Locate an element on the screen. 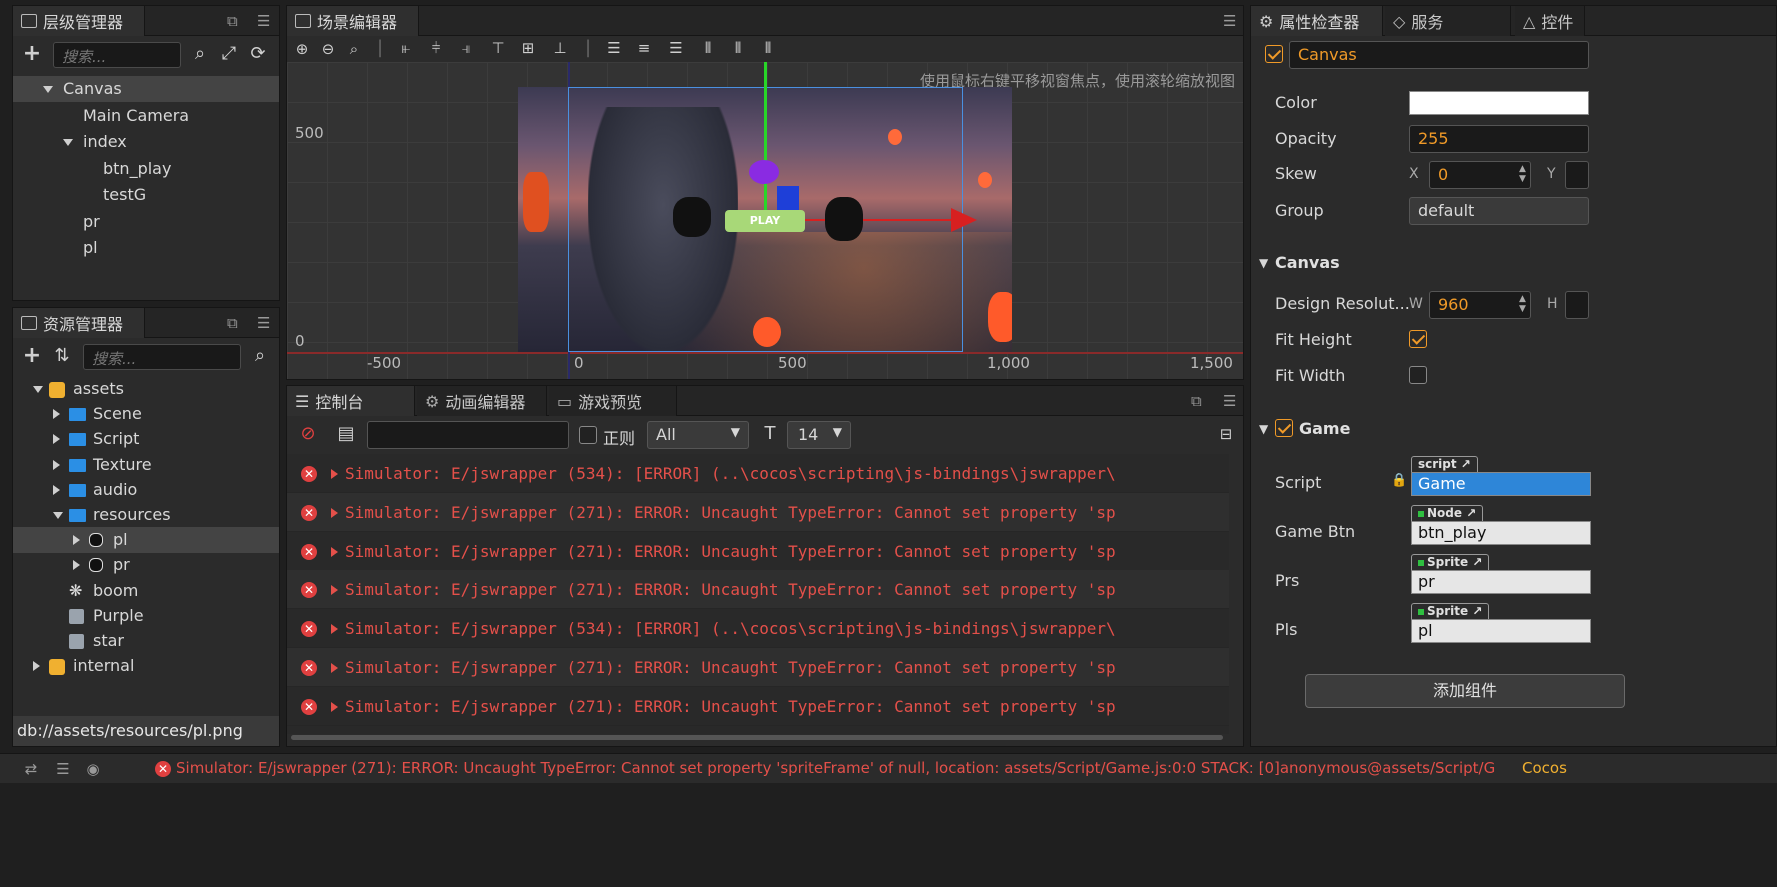 The height and width of the screenshot is (887, 1777). blue-node is located at coordinates (788, 198).